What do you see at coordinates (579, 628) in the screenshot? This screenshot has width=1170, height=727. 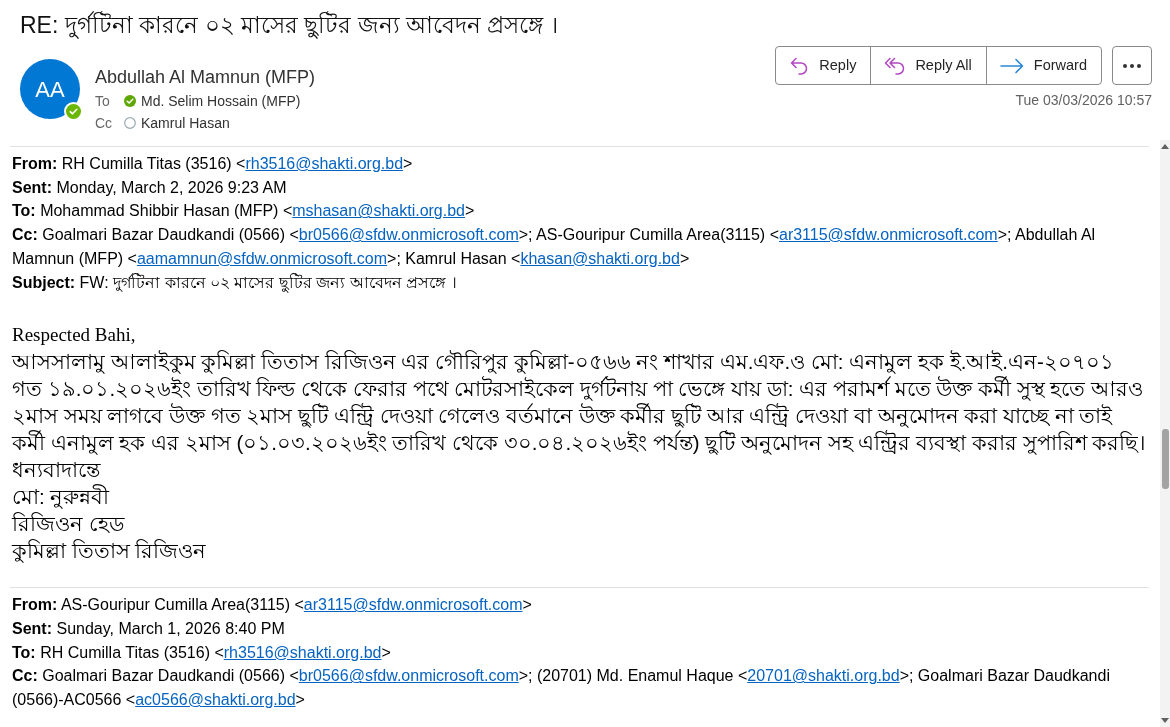 I see `header-field: Sent: Sunday, March 1, 2026 8:40 PM` at bounding box center [579, 628].